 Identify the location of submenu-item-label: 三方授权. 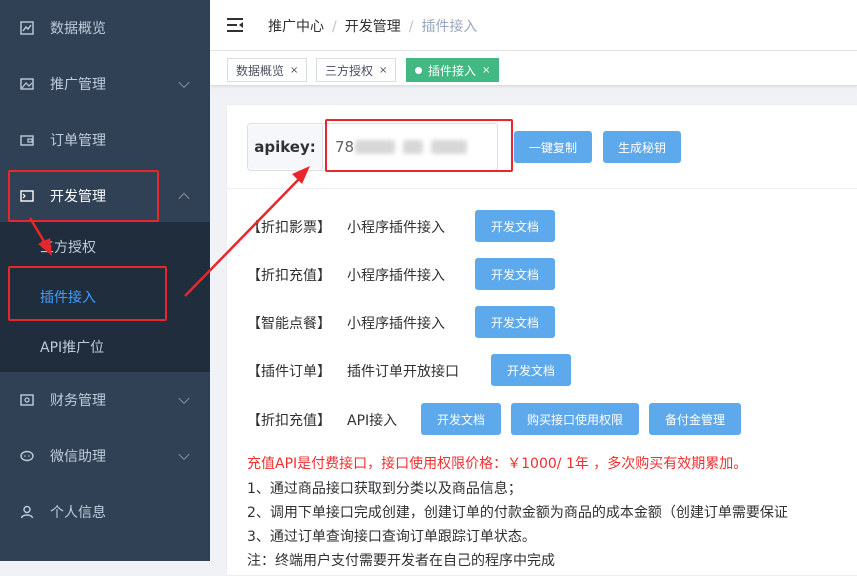
(68, 248).